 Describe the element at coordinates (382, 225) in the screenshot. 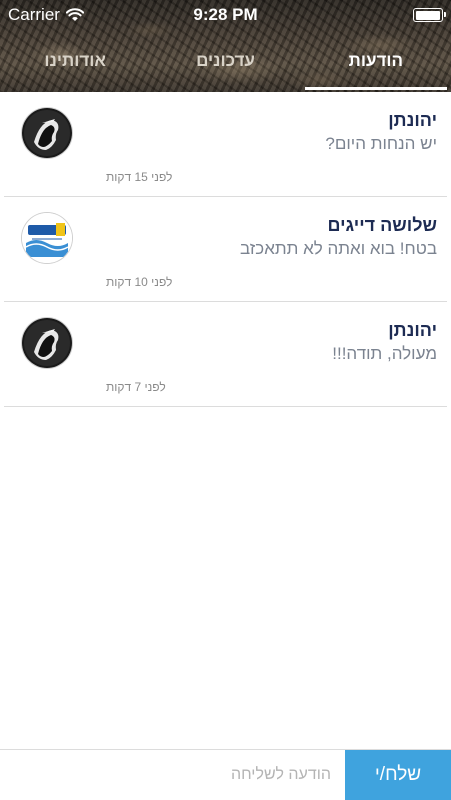

I see `message-sender: שלושה דייגים` at that location.